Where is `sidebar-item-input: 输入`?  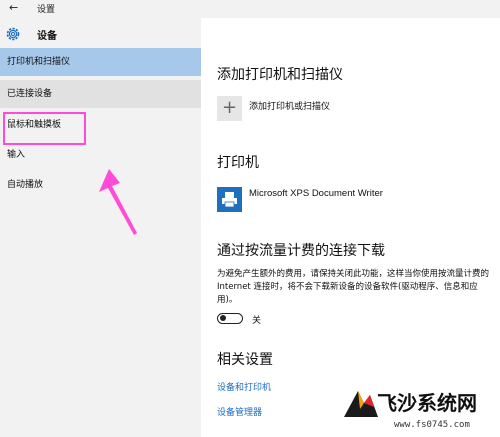
sidebar-item-input: 输入 is located at coordinates (100, 155).